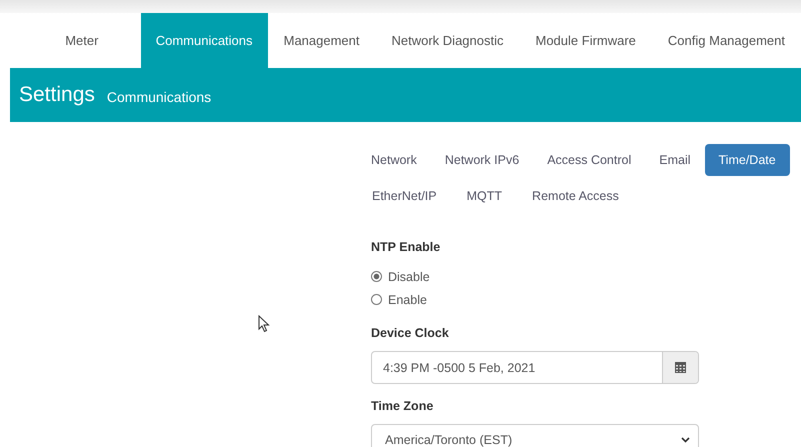  I want to click on field-label: Time Zone, so click(402, 406).